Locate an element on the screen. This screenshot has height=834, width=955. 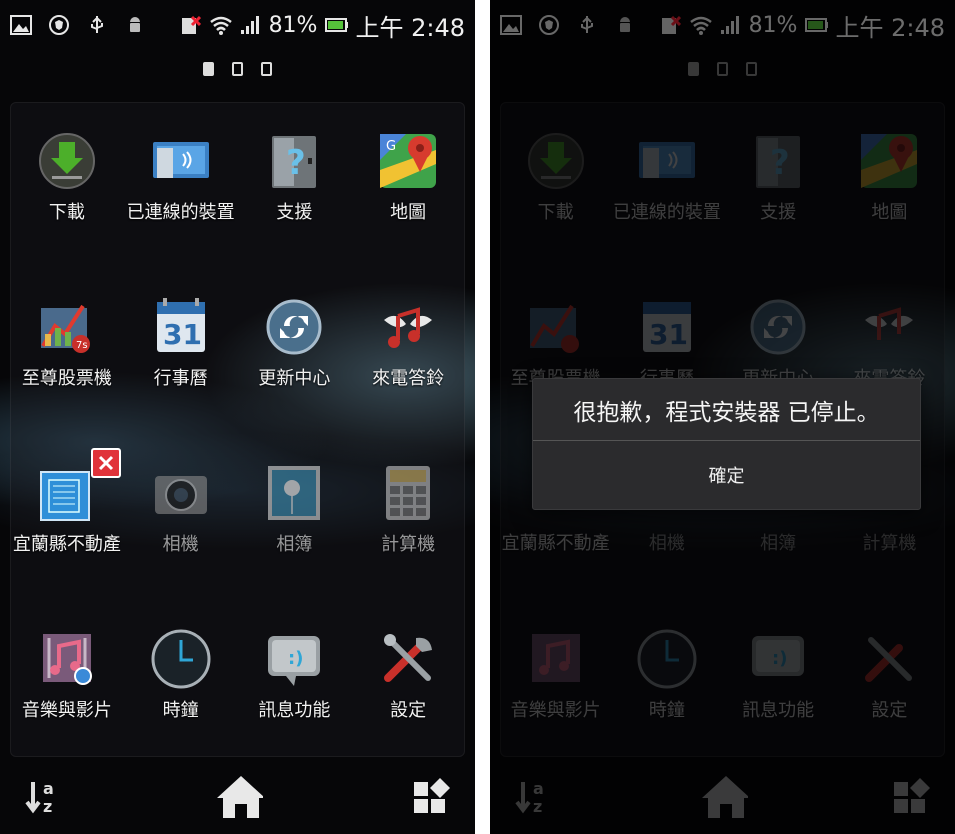
app-stock: 7s 至尊股票機 is located at coordinates (67, 342).